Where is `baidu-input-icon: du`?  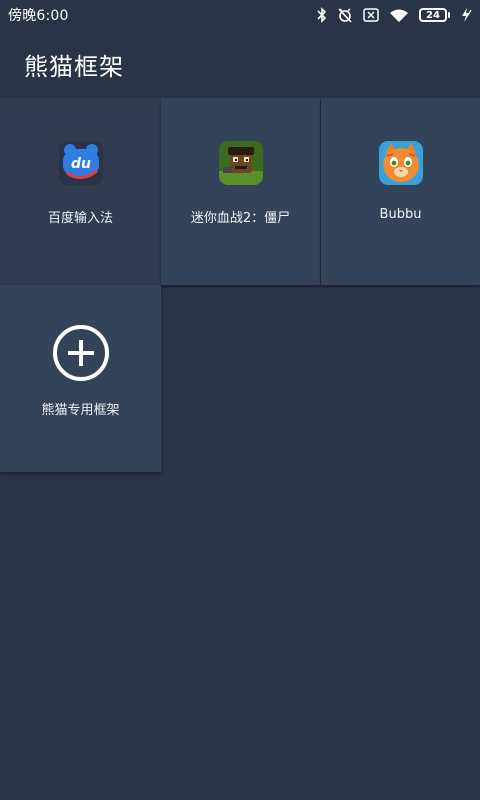 baidu-input-icon: du is located at coordinates (80, 163).